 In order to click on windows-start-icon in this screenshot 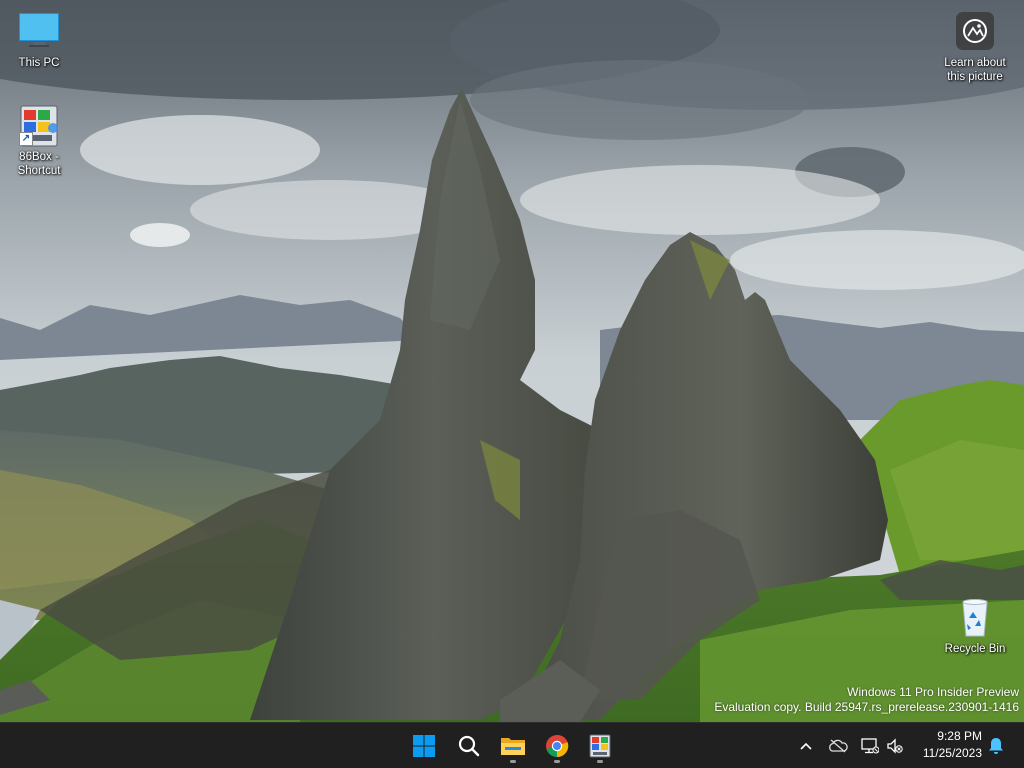, I will do `click(424, 746)`.